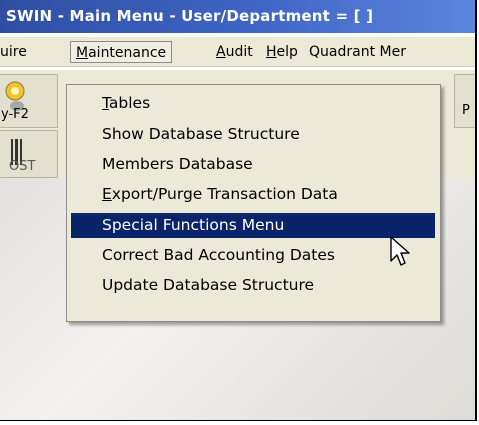 The width and height of the screenshot is (479, 425). I want to click on menu-help-rest: elp, so click(287, 52).